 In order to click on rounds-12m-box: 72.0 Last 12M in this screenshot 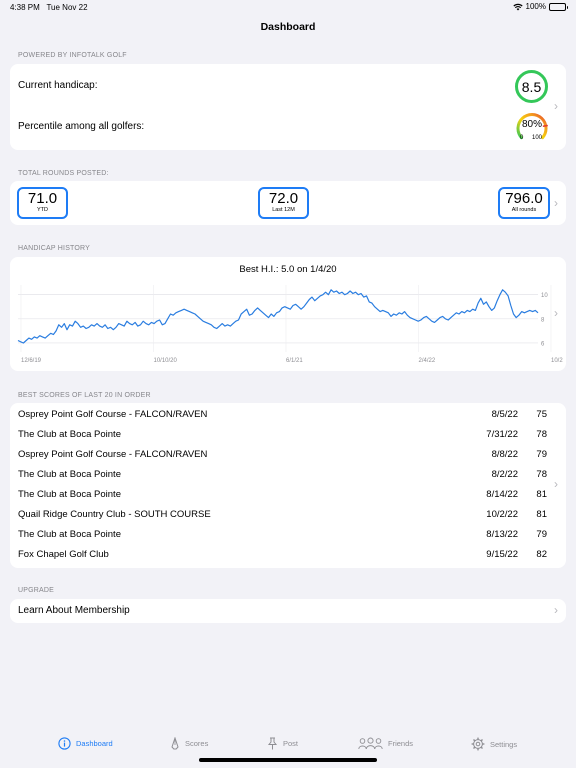, I will do `click(283, 203)`.